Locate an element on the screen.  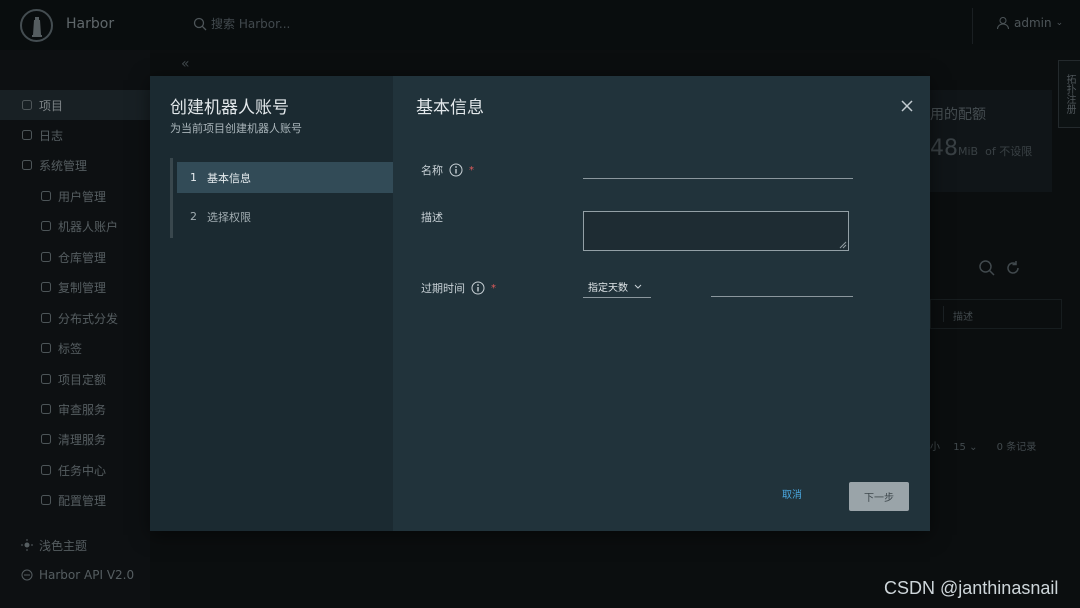
dialog-subtitle: 为当前项目创建机器人账号 is located at coordinates (236, 128).